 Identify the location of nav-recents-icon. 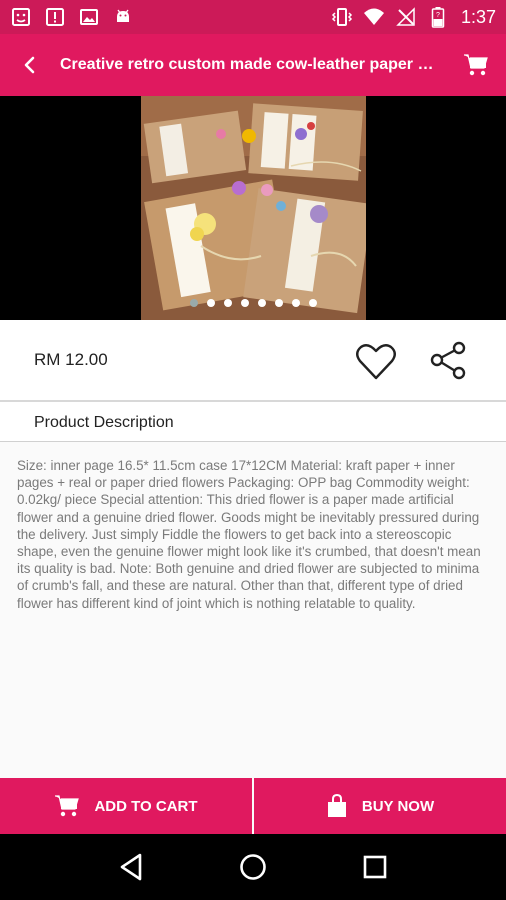
(375, 867).